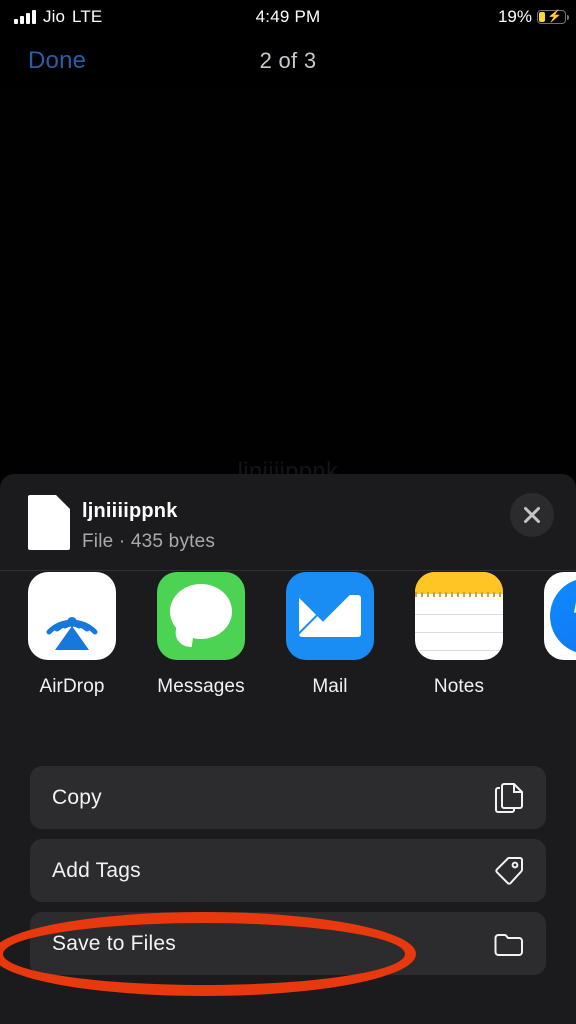  What do you see at coordinates (201, 686) in the screenshot?
I see `share-target-label: Messages` at bounding box center [201, 686].